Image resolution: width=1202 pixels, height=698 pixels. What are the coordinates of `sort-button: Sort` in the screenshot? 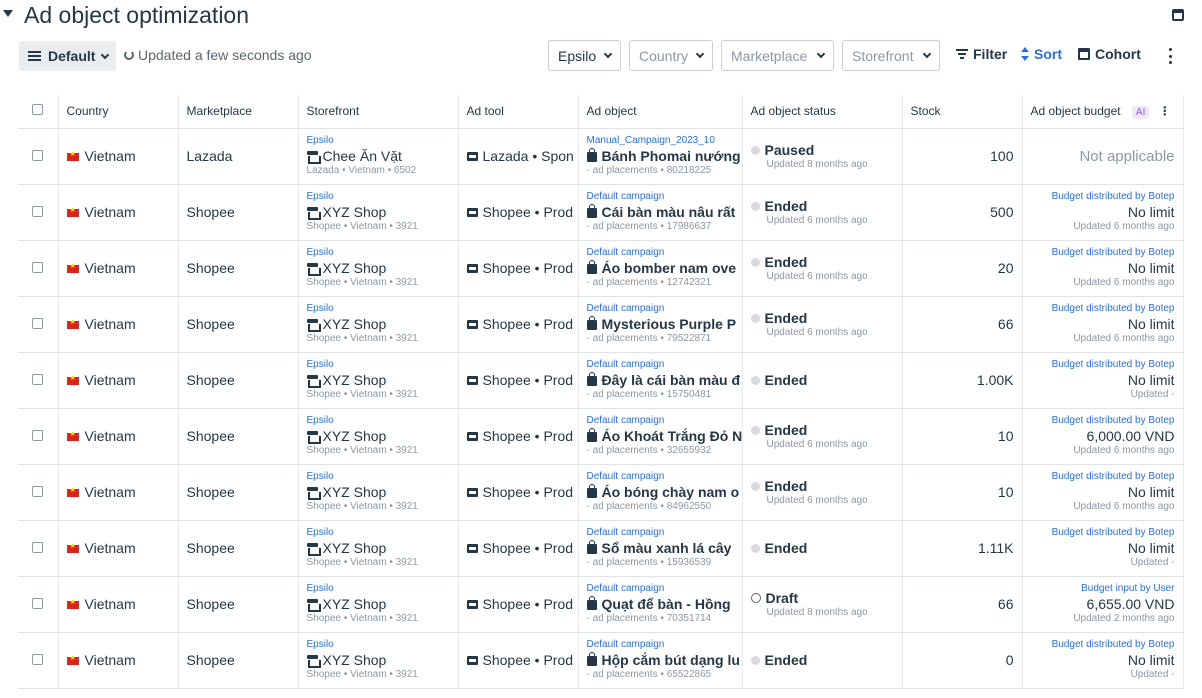 It's located at (1041, 54).